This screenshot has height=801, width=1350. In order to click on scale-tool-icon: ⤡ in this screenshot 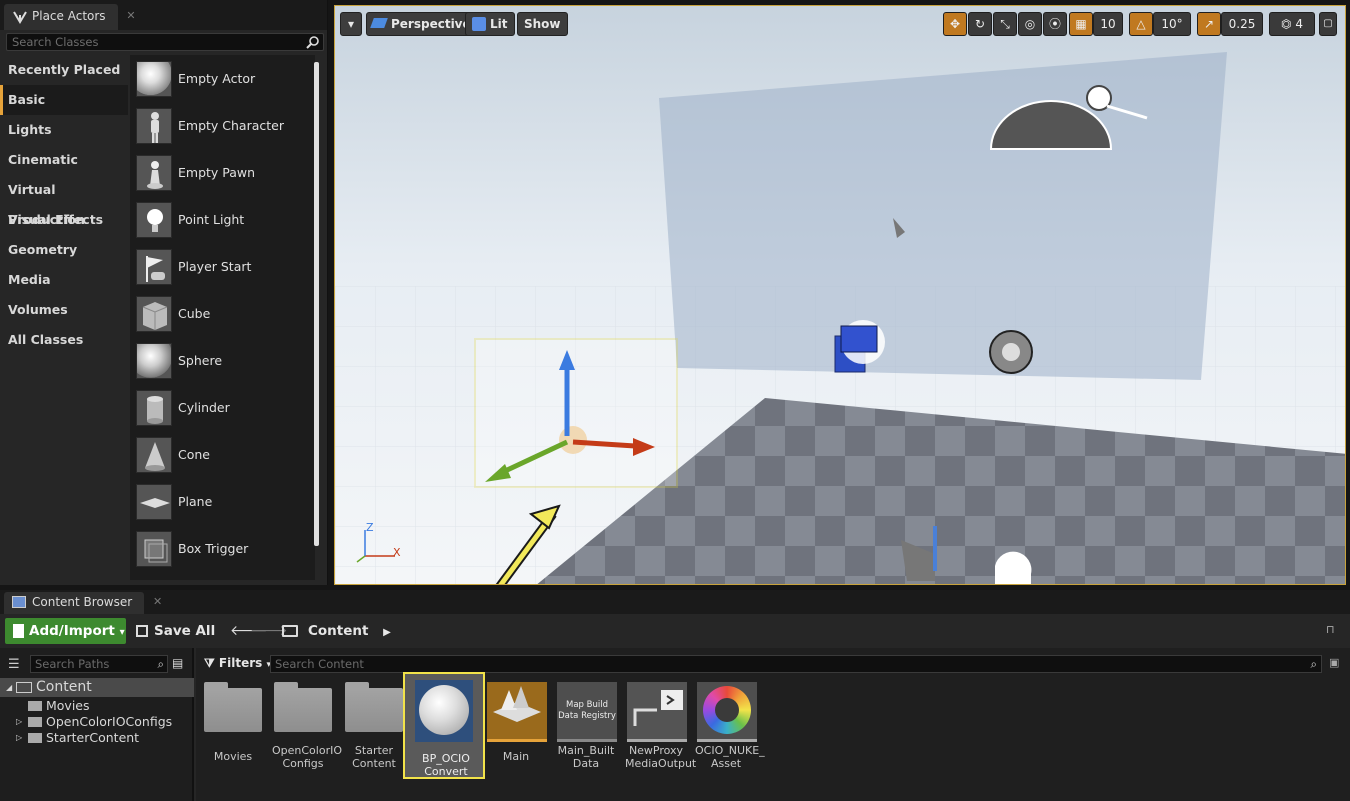, I will do `click(1005, 24)`.